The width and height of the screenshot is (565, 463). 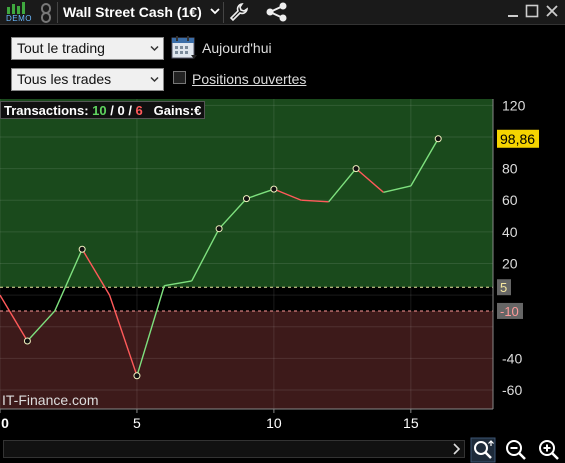 I want to click on open-positions-label: Positions ouvertes, so click(x=249, y=79).